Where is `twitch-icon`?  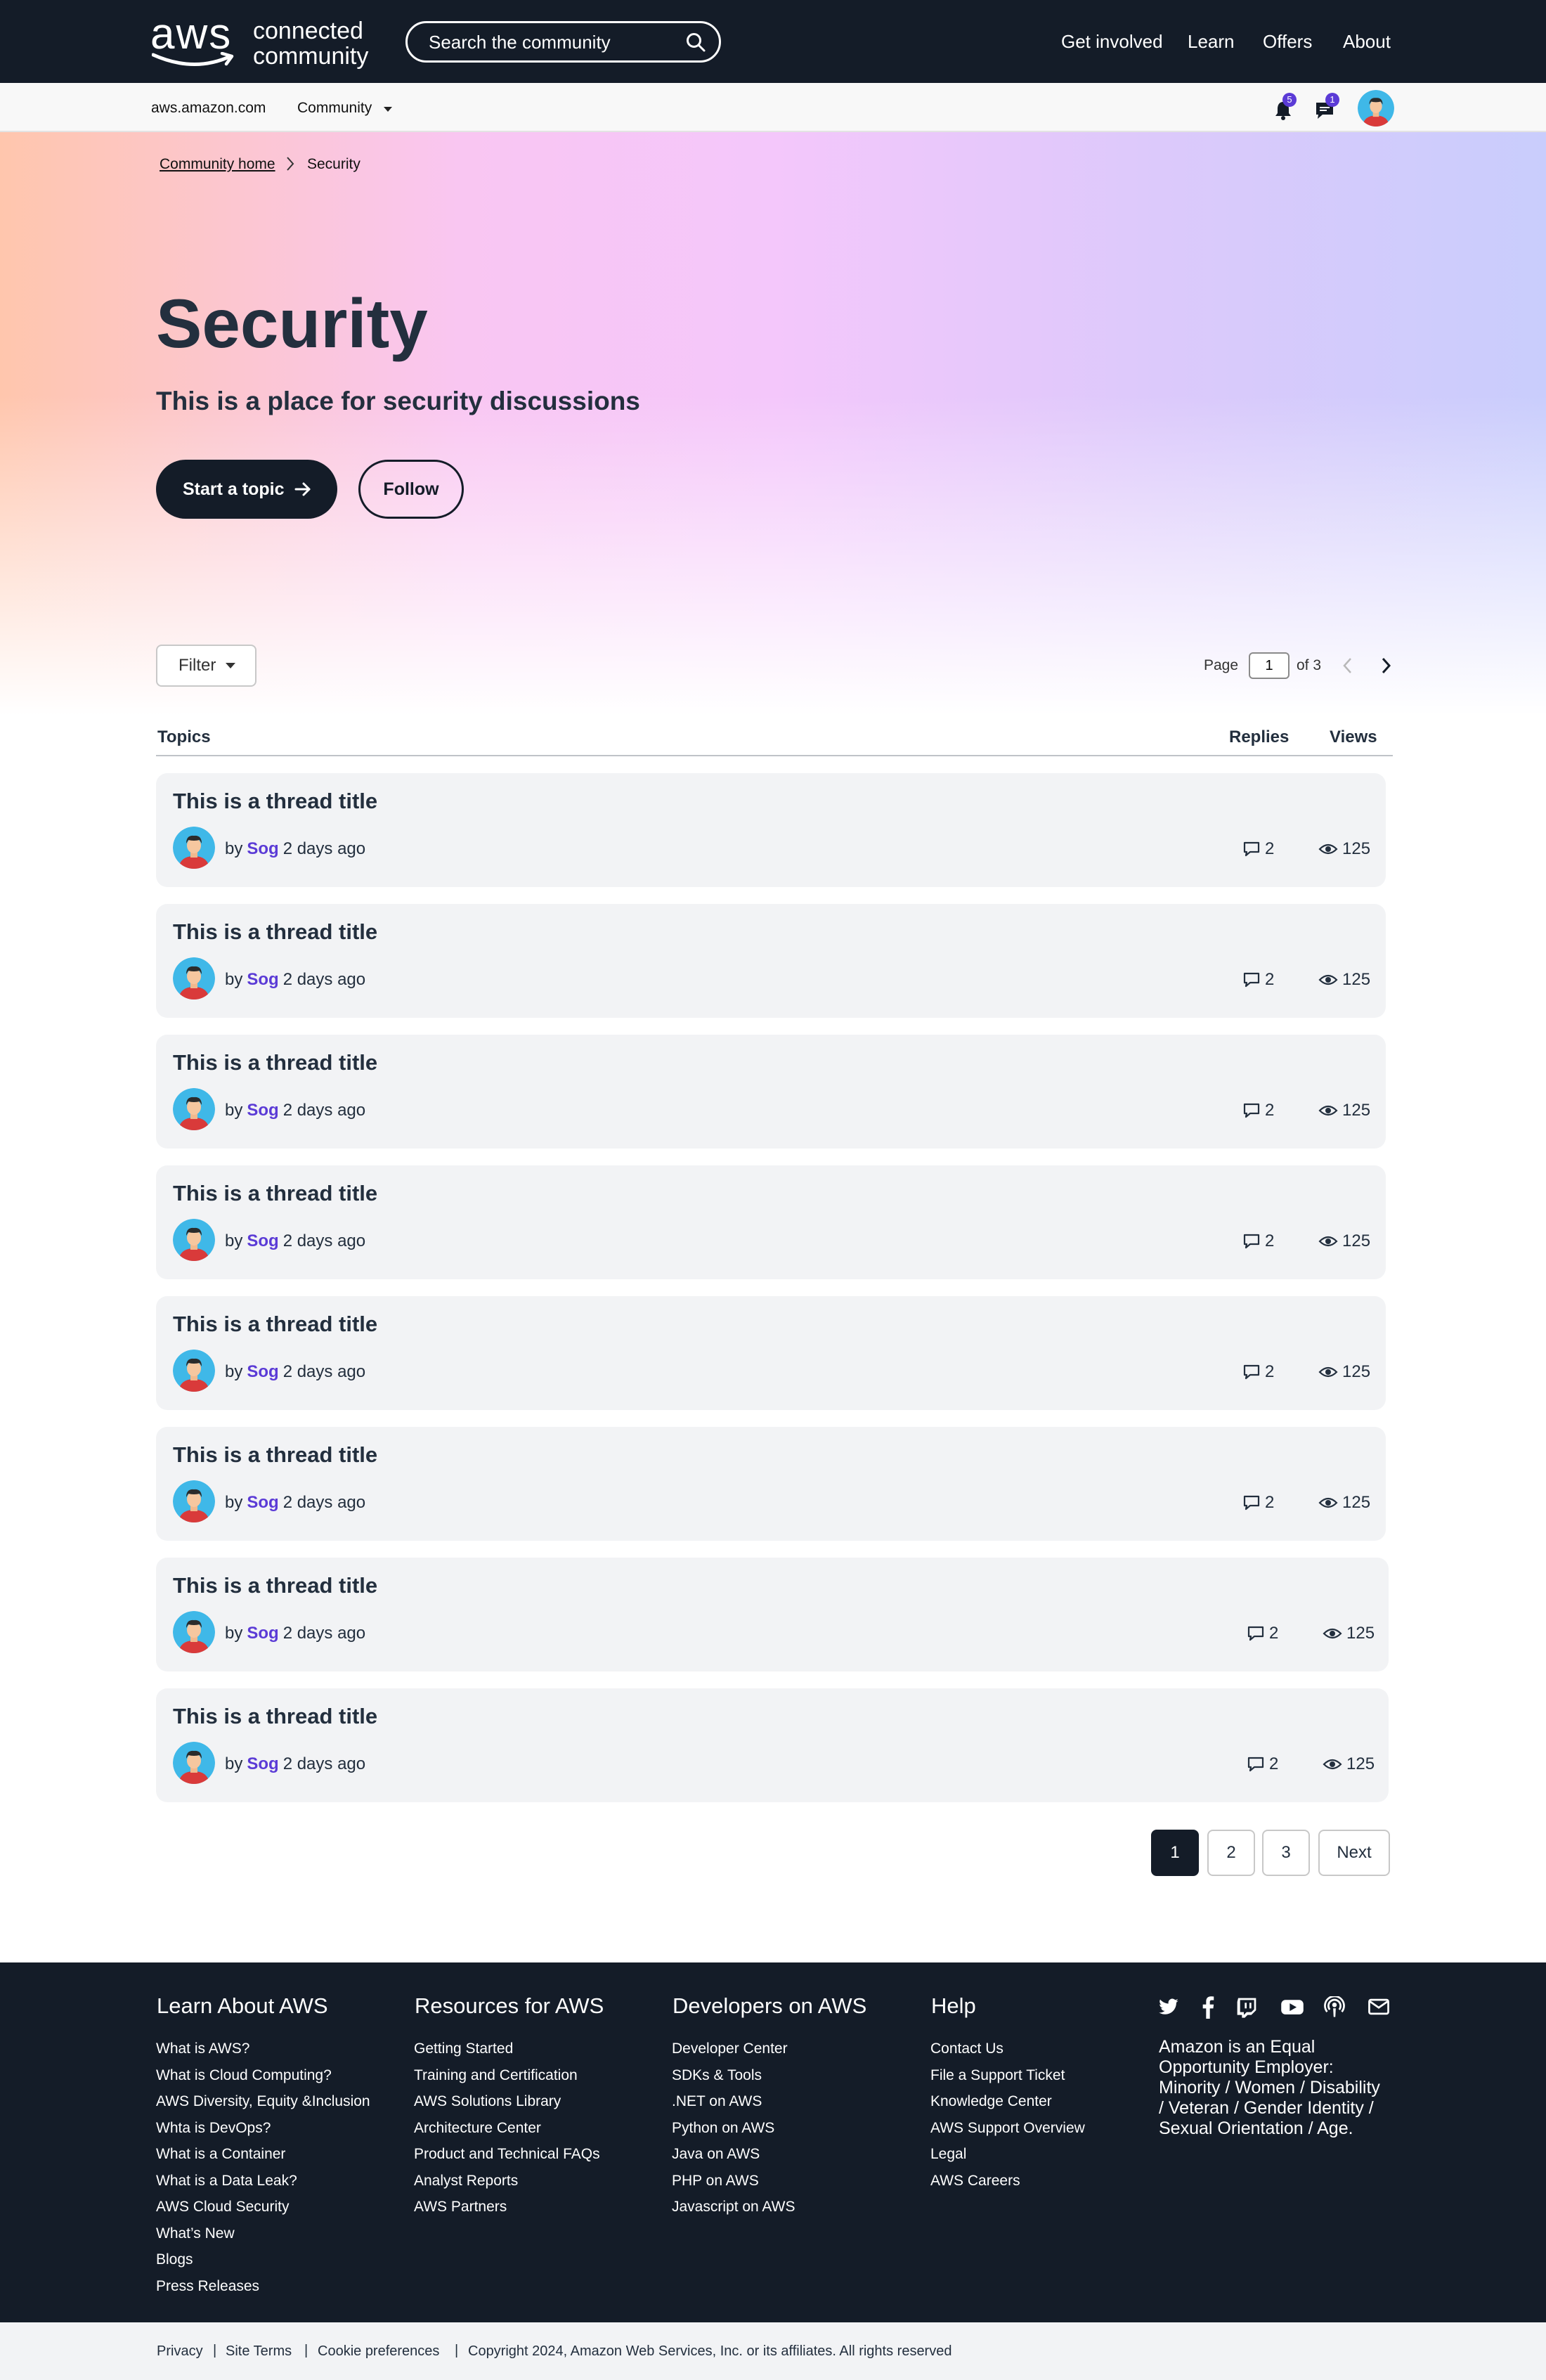 twitch-icon is located at coordinates (1247, 2008).